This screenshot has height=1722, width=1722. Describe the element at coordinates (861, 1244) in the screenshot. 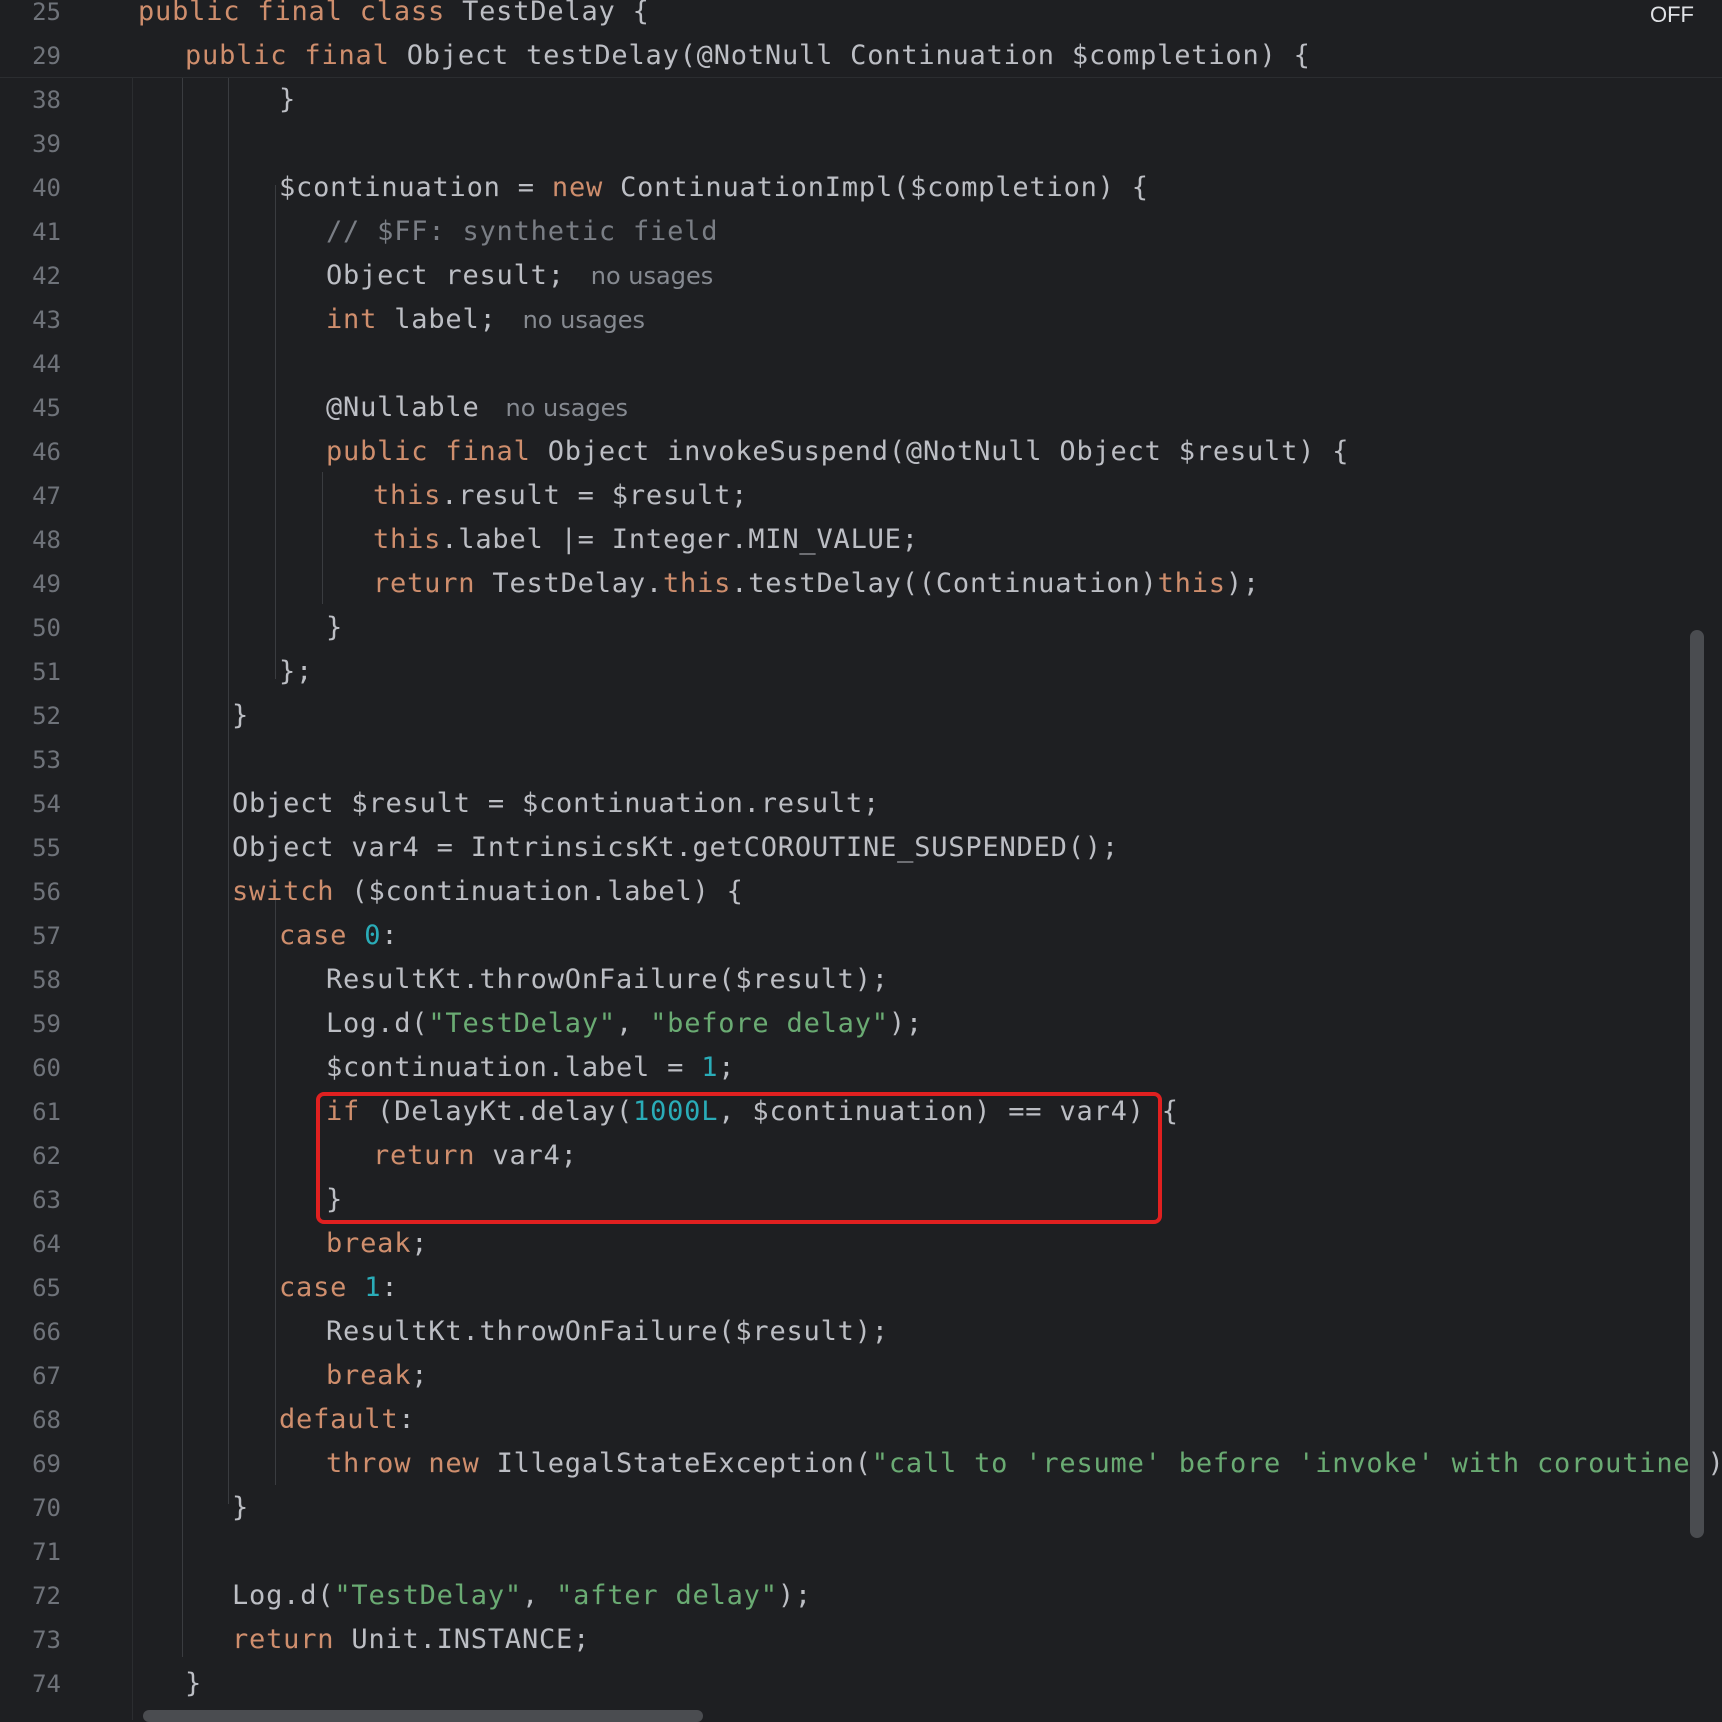

I see `code-line: 64 break;` at that location.